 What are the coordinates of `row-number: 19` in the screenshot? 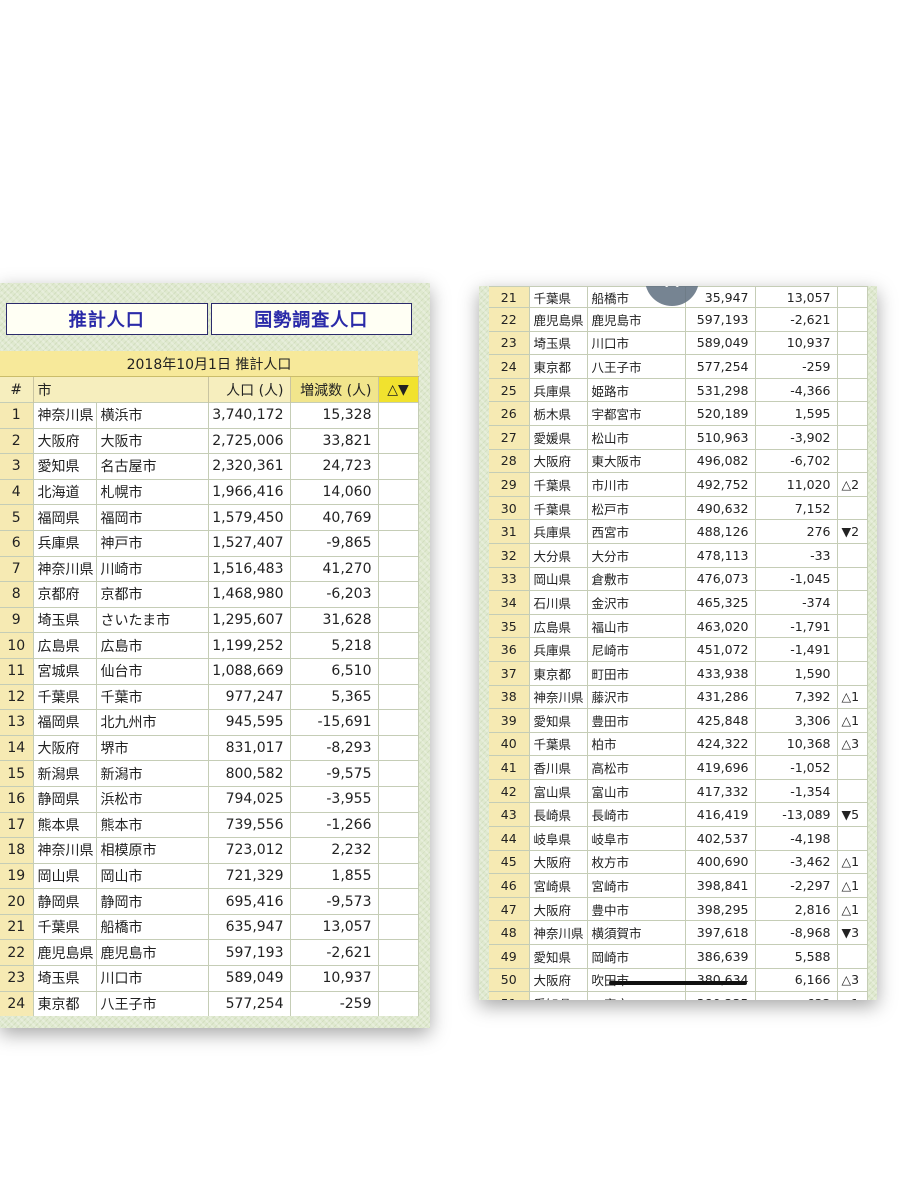 It's located at (17, 875).